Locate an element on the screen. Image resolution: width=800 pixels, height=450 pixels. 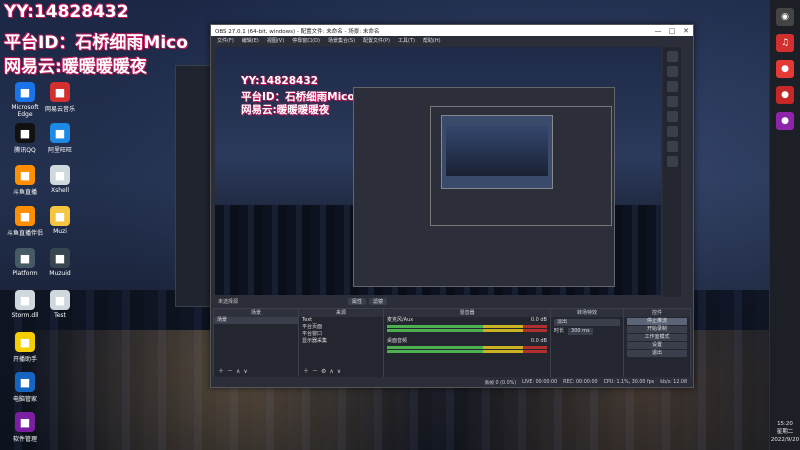
bitrate: kb/s: 12.08 is located at coordinates (673, 382).